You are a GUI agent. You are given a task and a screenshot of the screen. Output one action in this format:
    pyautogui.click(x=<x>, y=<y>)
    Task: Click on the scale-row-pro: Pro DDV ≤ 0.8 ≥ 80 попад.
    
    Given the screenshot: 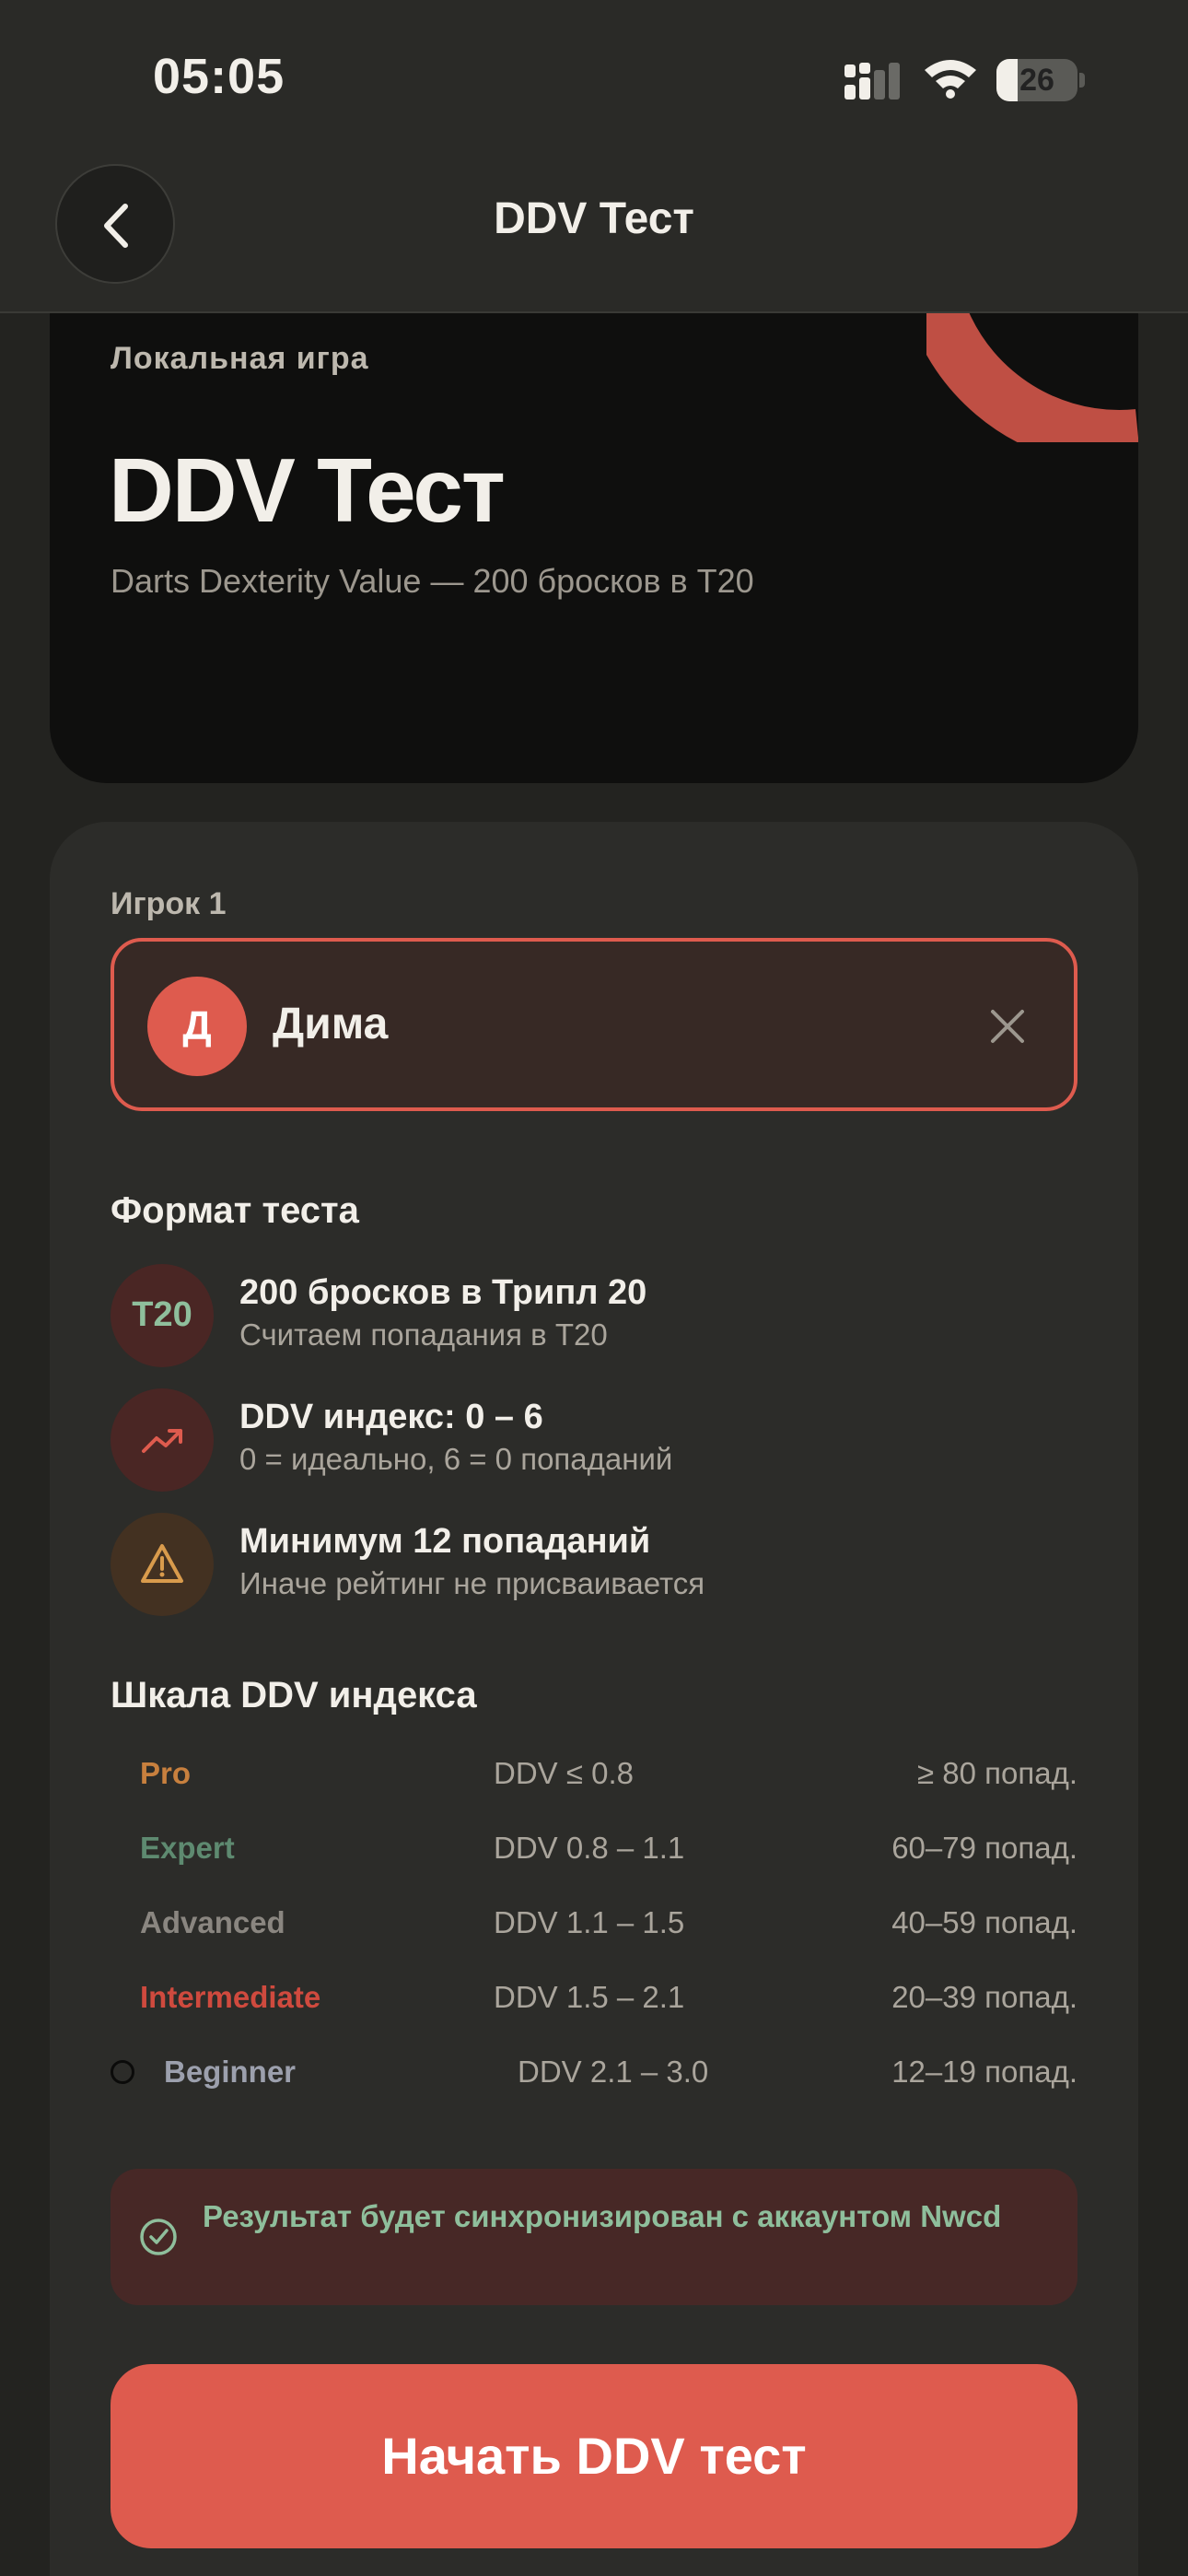 What is the action you would take?
    pyautogui.click(x=594, y=1774)
    